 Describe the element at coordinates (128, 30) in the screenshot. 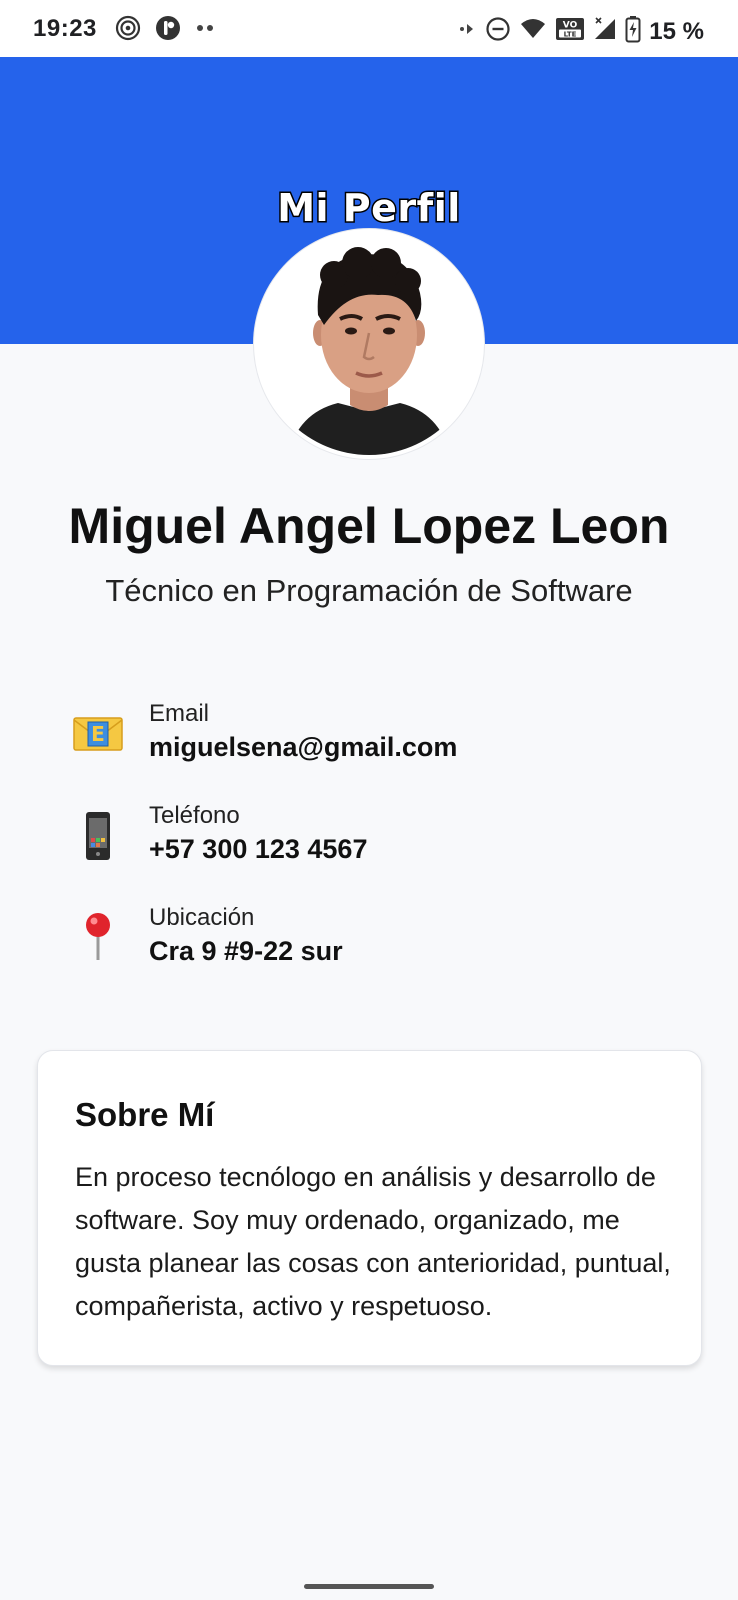

I see `hotspot-icon` at that location.